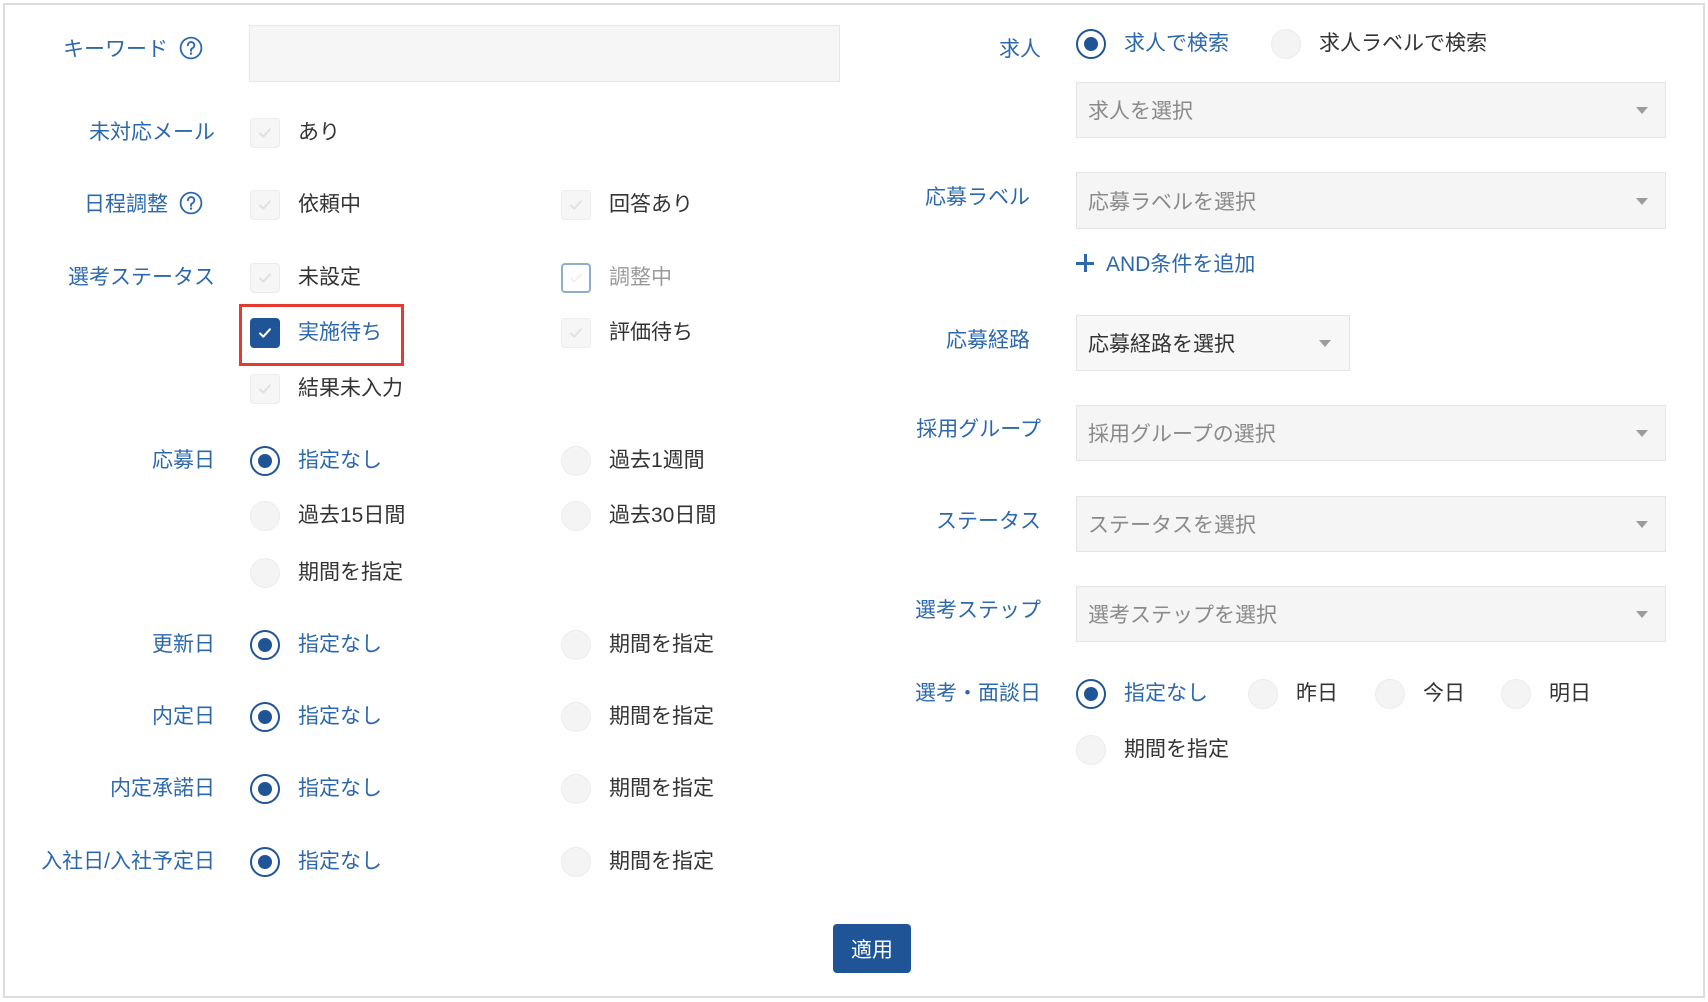 The width and height of the screenshot is (1708, 1002). What do you see at coordinates (978, 693) in the screenshot?
I see `interview-date-label: 選考・面談日` at bounding box center [978, 693].